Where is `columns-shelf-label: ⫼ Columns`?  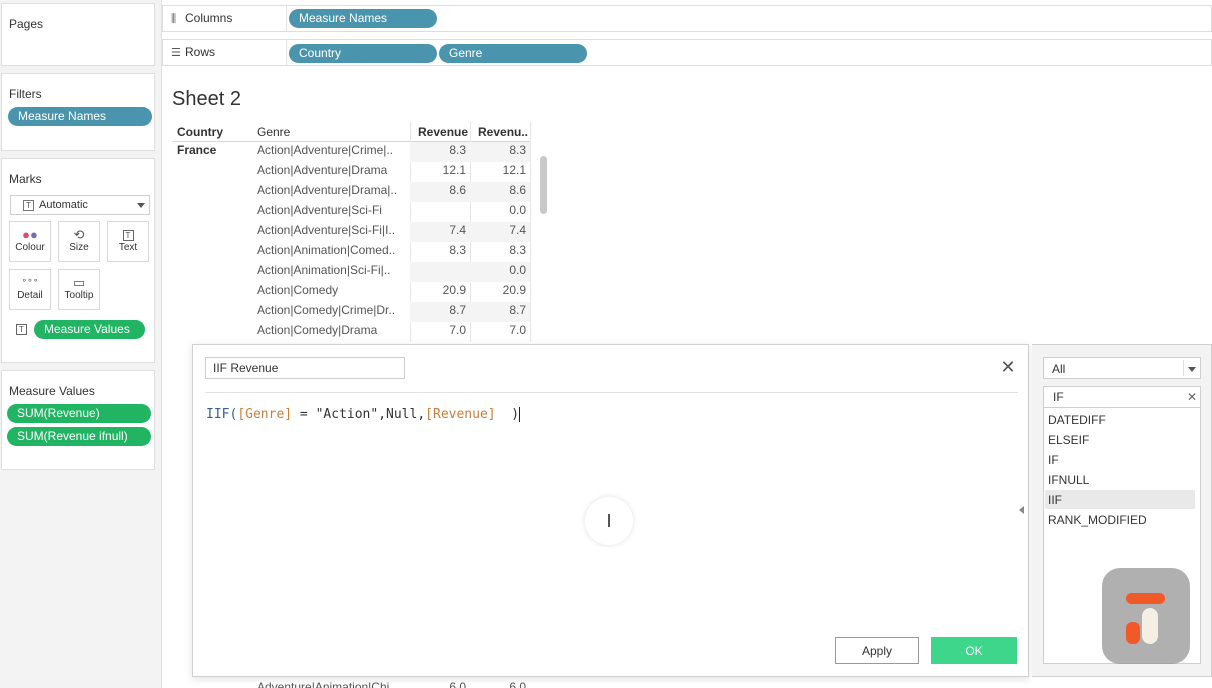 columns-shelf-label: ⫼ Columns is located at coordinates (202, 18).